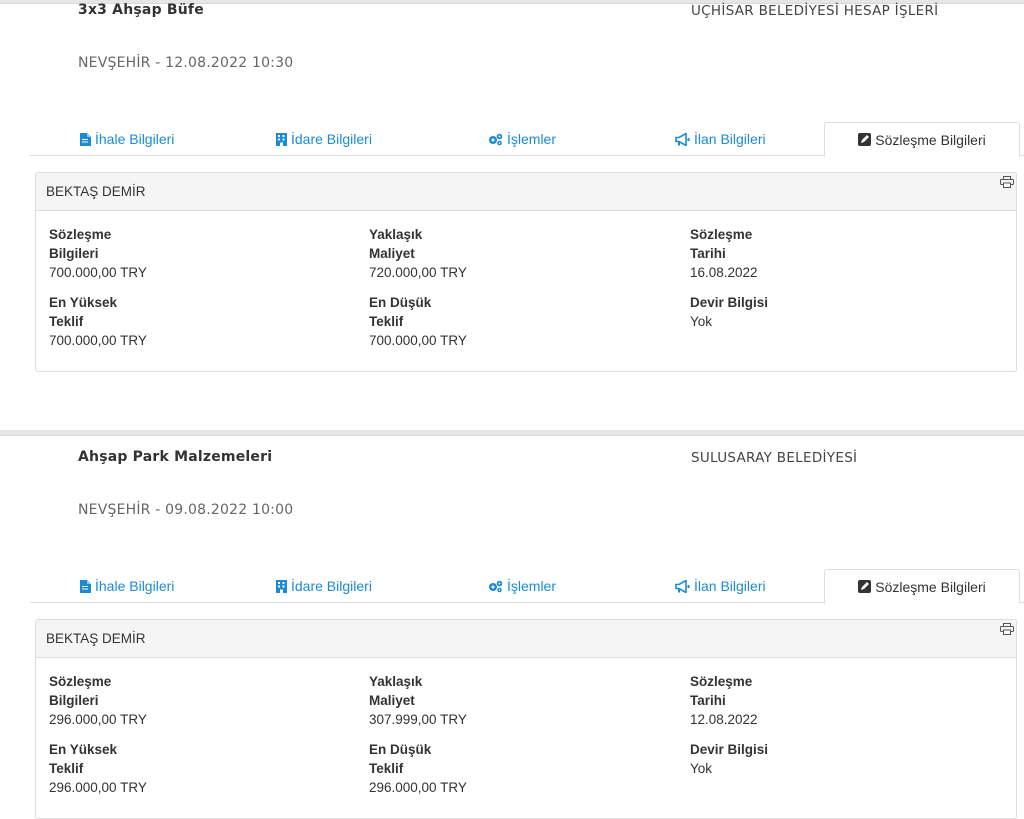 This screenshot has height=819, width=1024. I want to click on tender-title: Ahşap Park Malzemeleri, so click(175, 457).